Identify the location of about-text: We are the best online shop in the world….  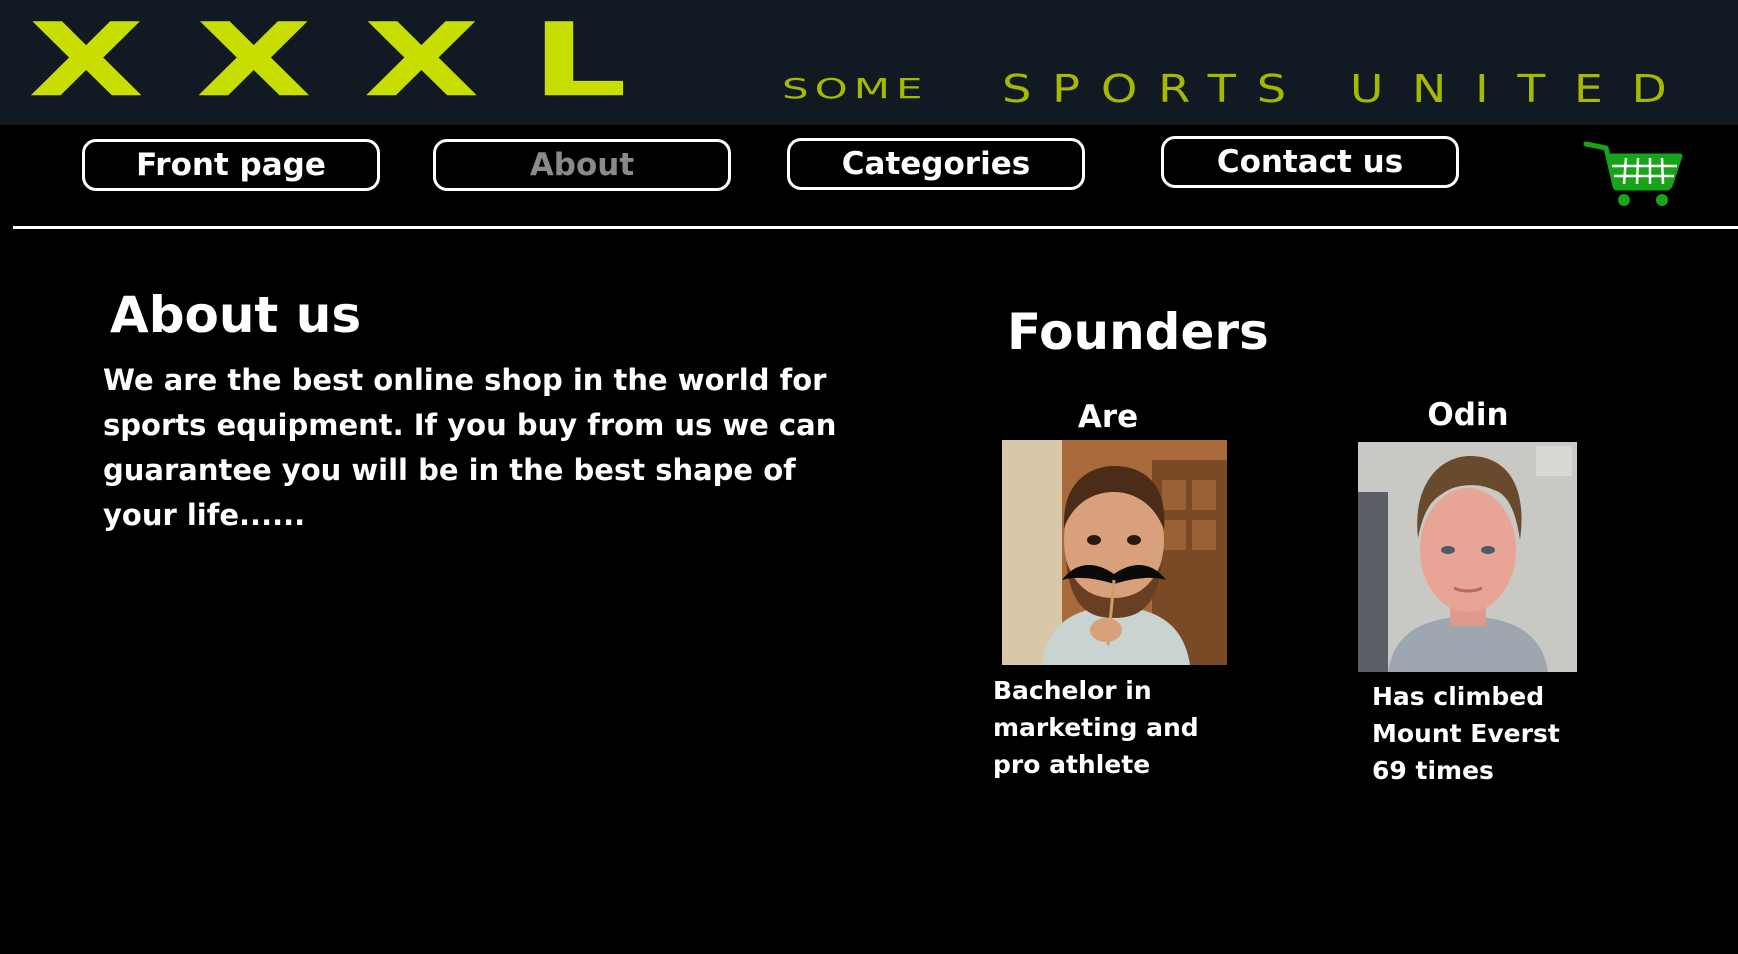
(470, 447).